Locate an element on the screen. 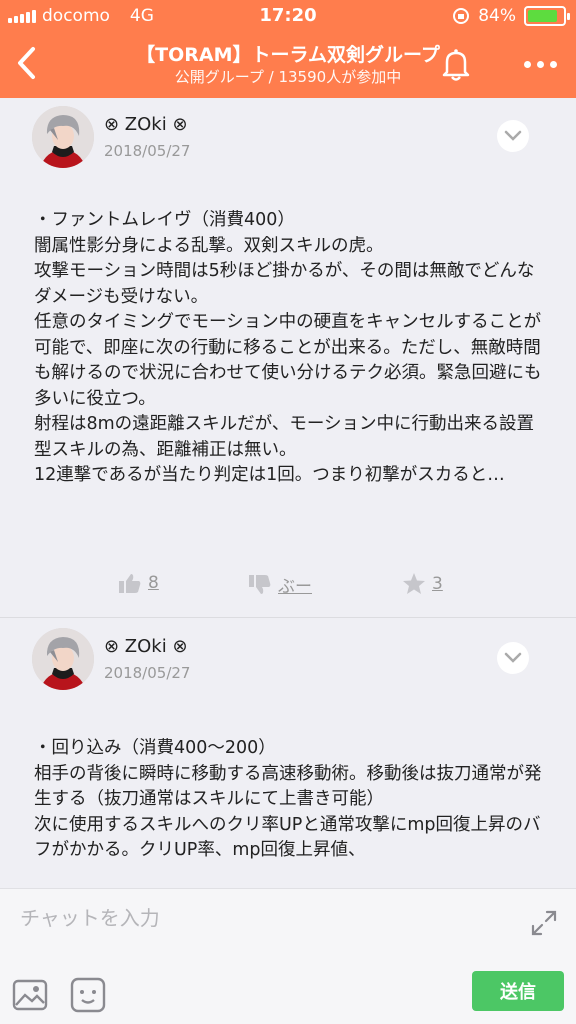  battery-percent: 84% is located at coordinates (497, 16).